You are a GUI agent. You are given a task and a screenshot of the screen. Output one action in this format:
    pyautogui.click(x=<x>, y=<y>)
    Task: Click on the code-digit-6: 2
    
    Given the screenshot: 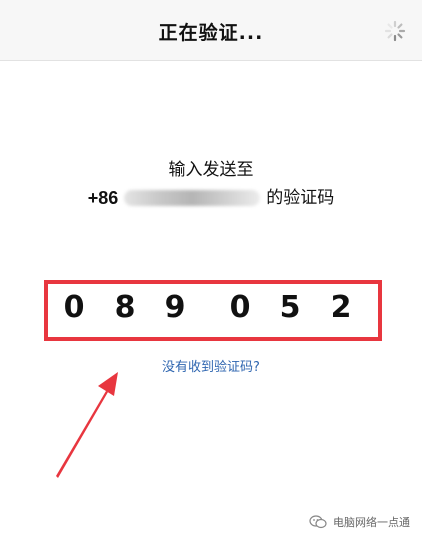 What is the action you would take?
    pyautogui.click(x=341, y=307)
    